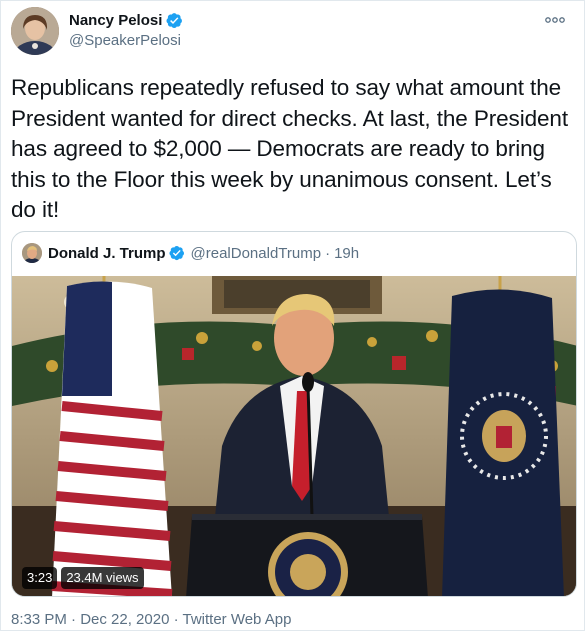 The width and height of the screenshot is (585, 631). I want to click on more-options-icon, so click(555, 20).